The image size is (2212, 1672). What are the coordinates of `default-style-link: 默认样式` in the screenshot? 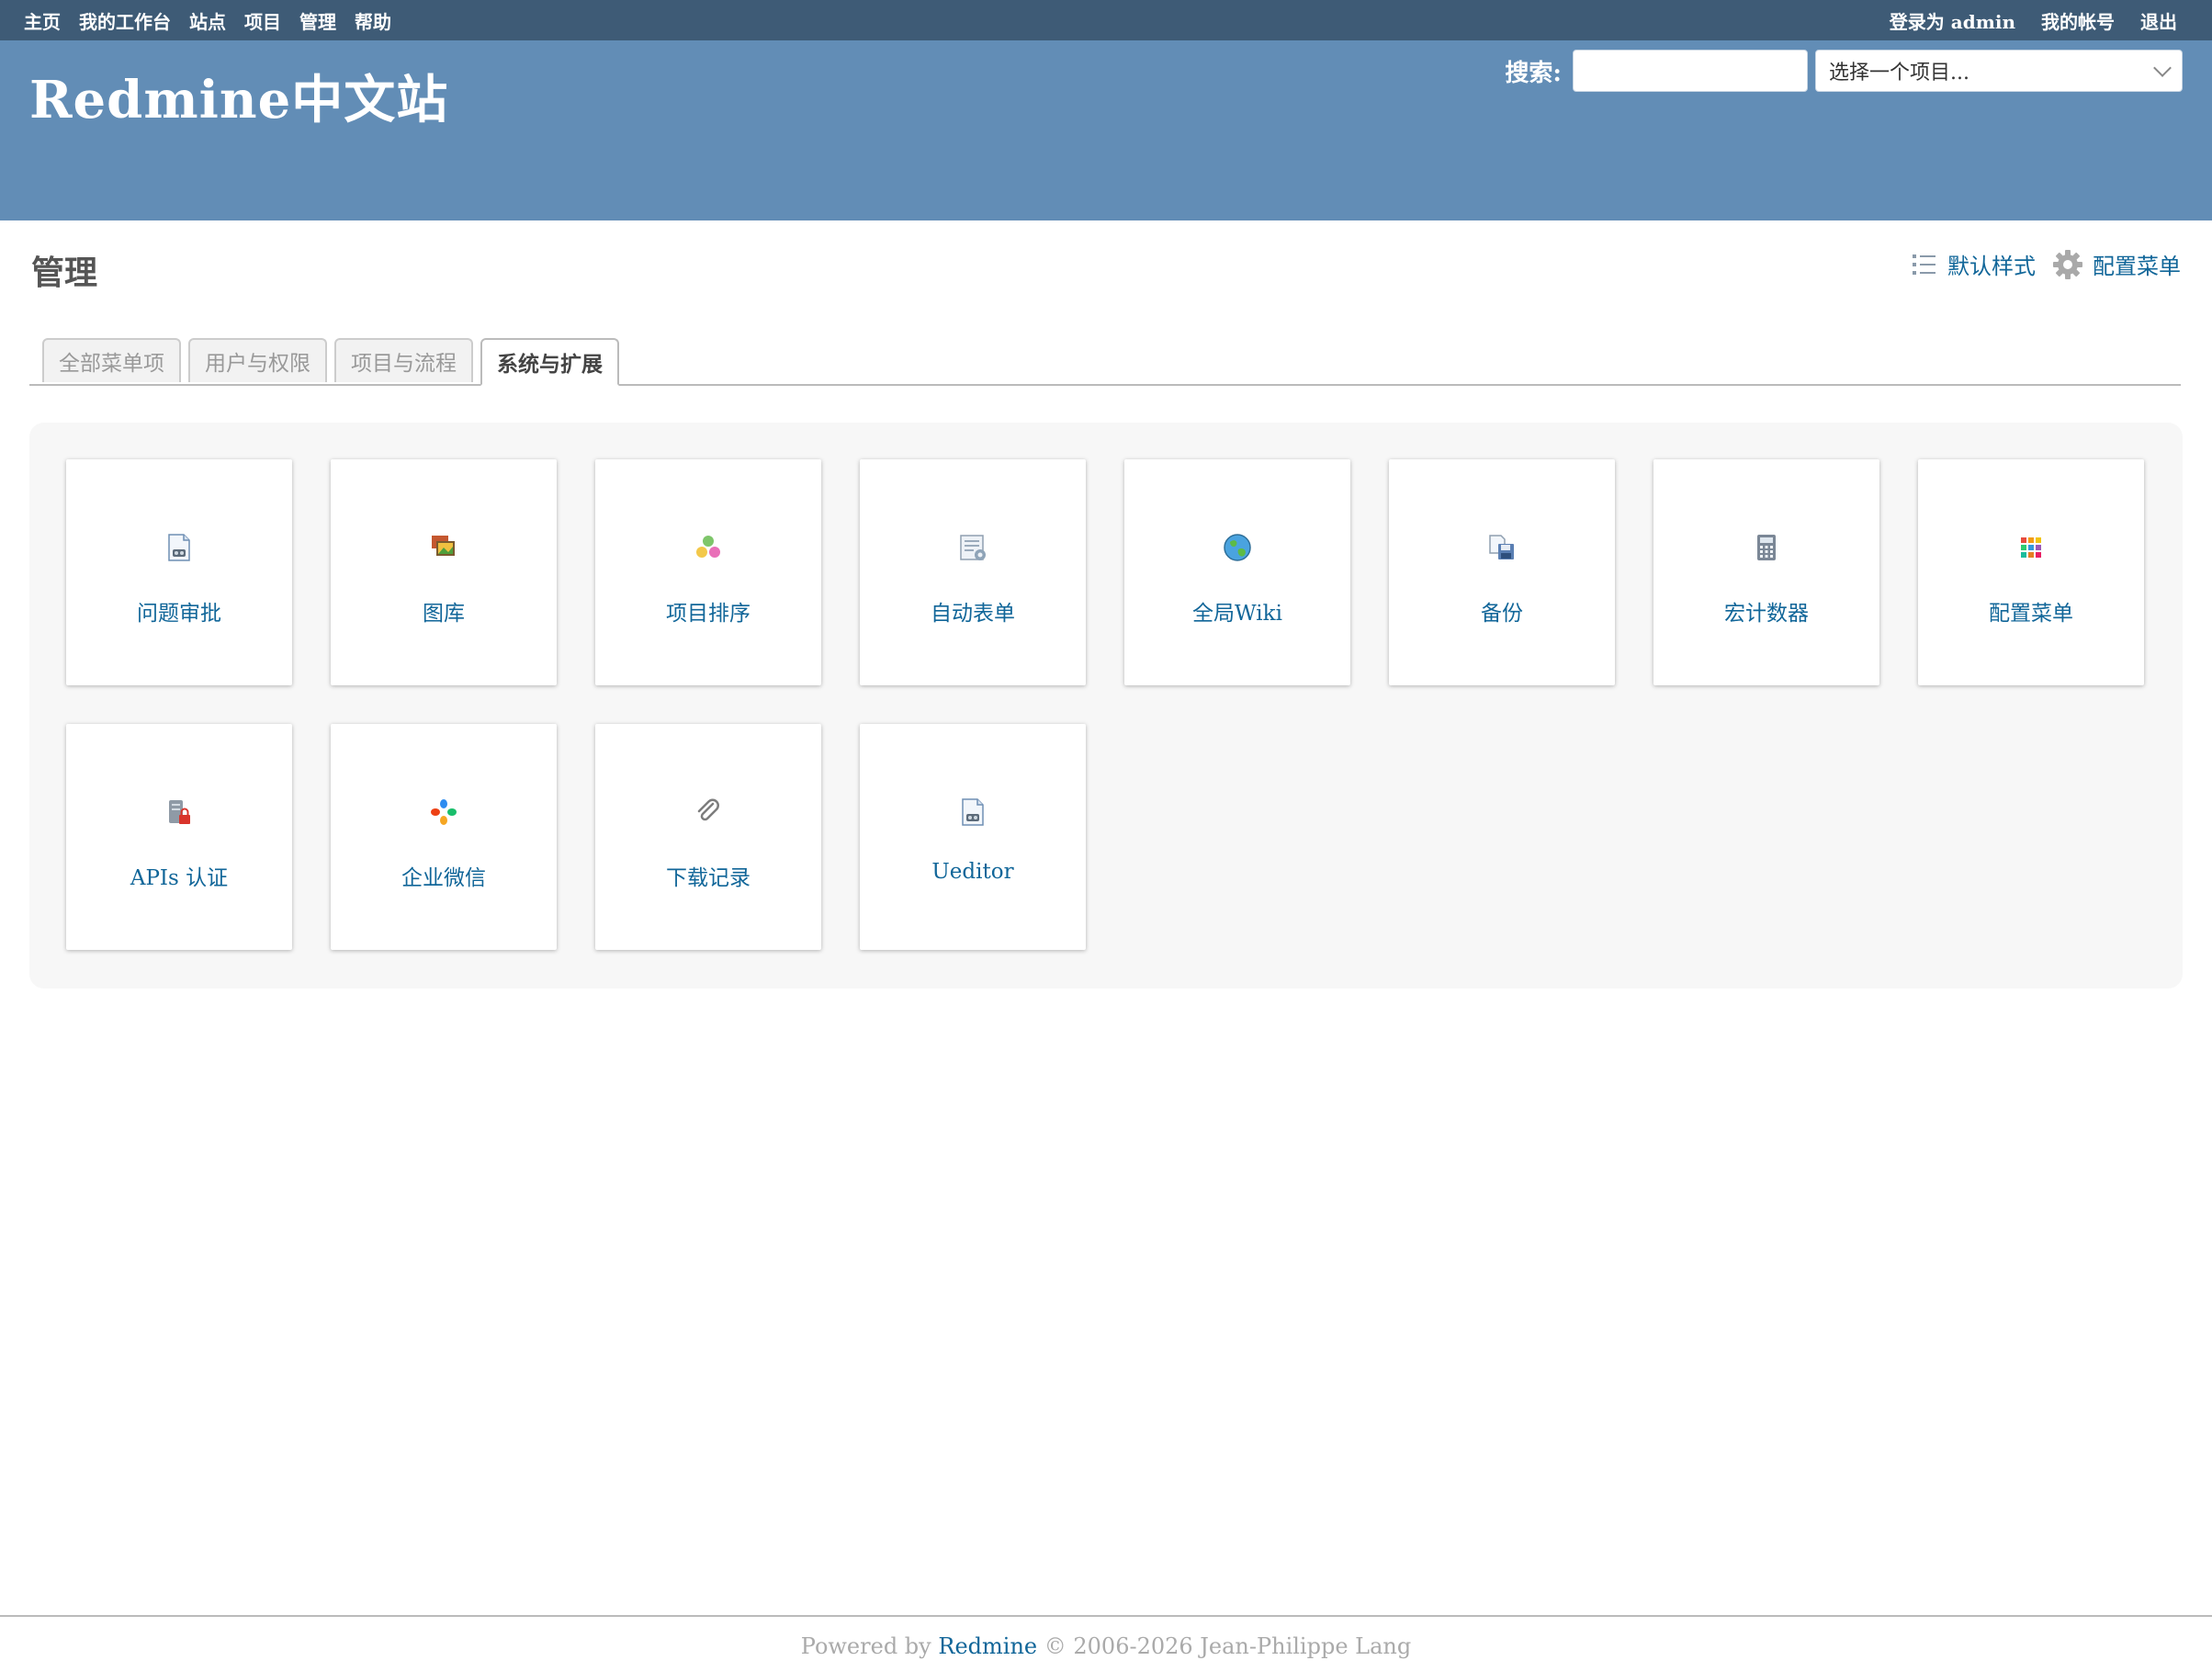 It's located at (1974, 264).